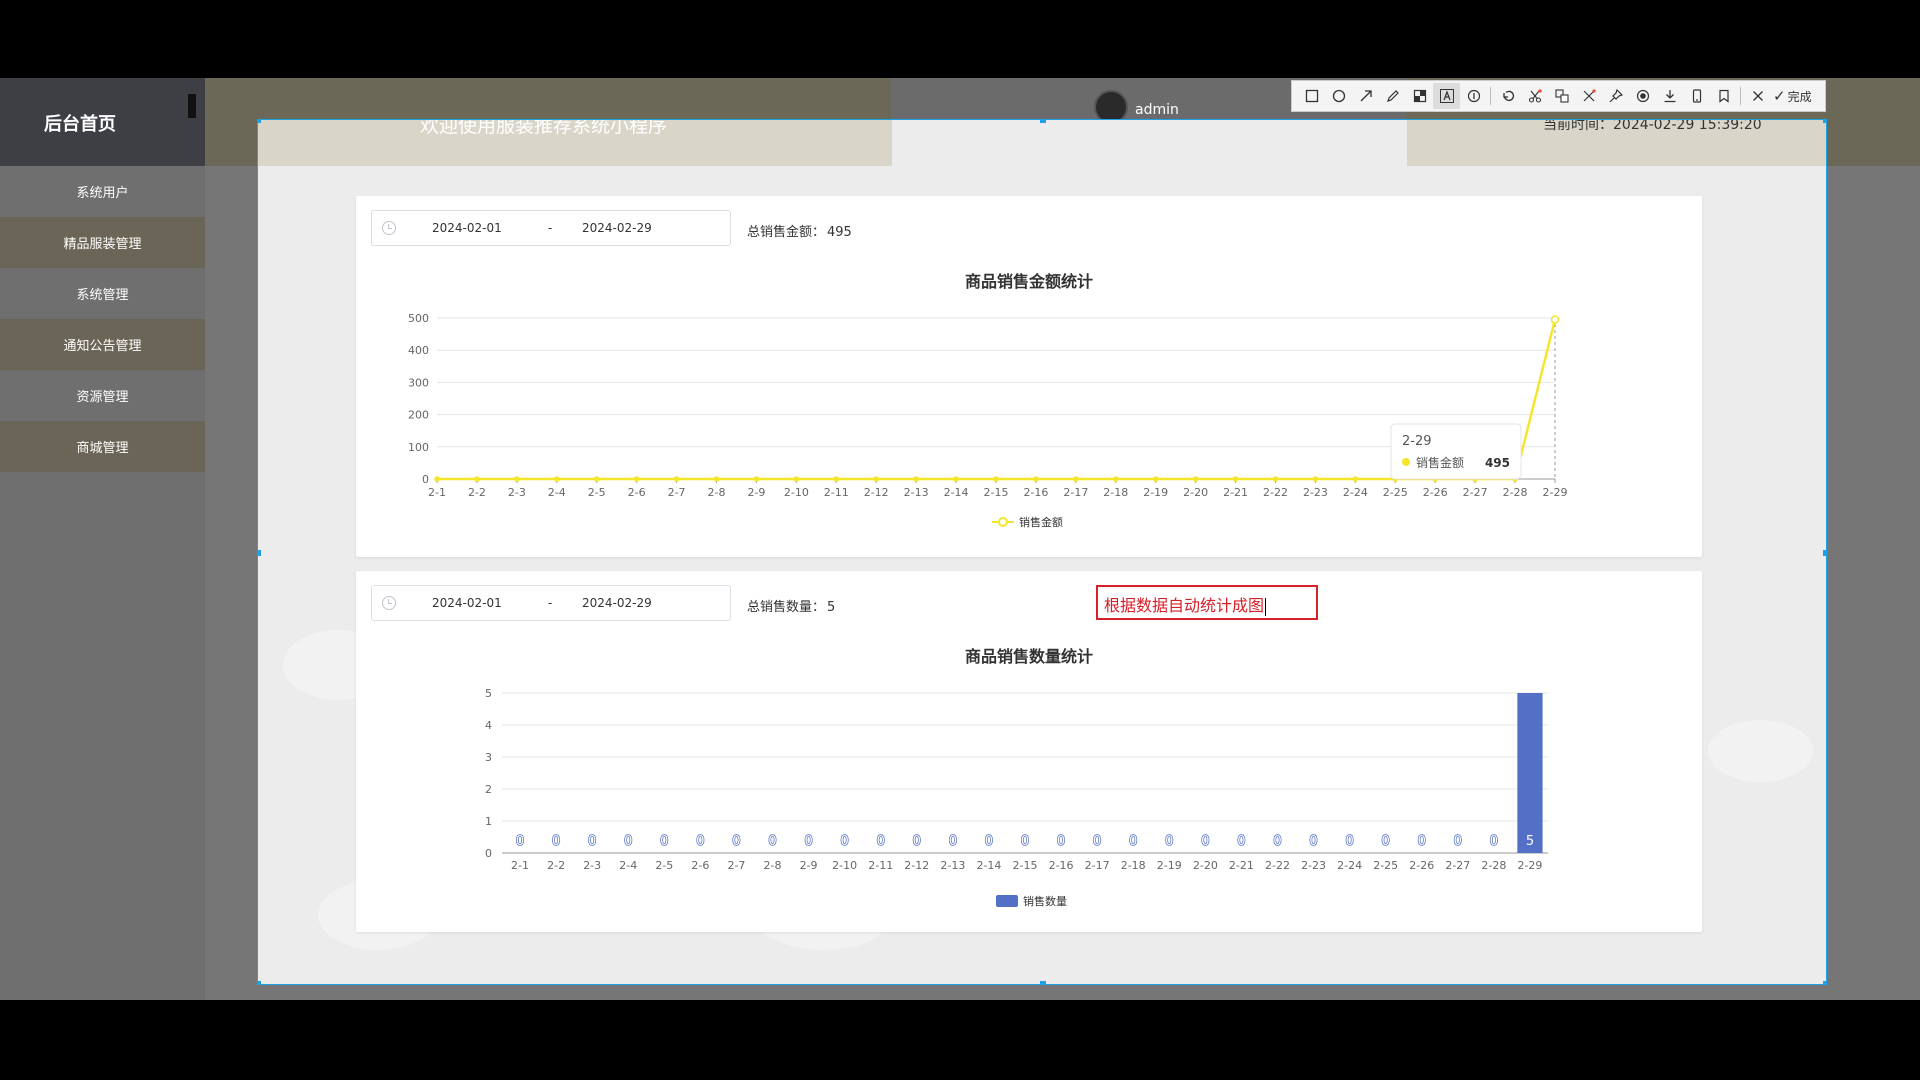 The height and width of the screenshot is (1080, 1920). Describe the element at coordinates (477, 492) in the screenshot. I see `x-tick-label: 2-2` at that location.